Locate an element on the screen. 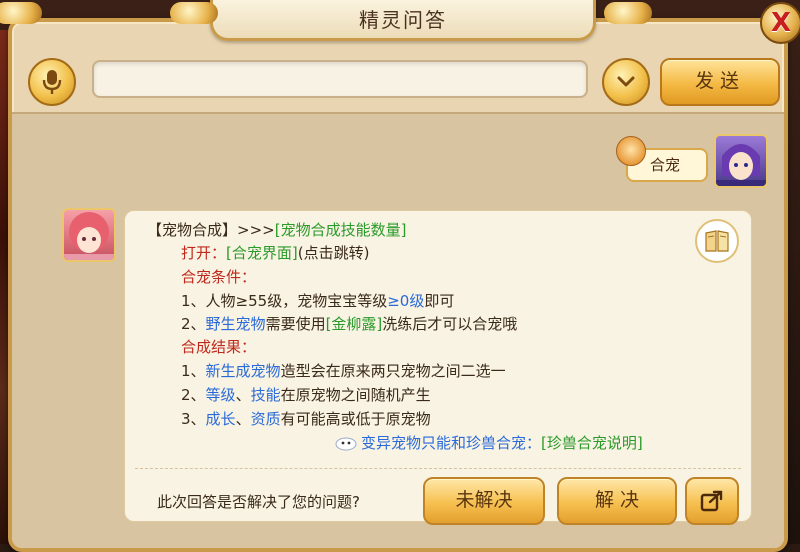 This screenshot has width=800, height=552. npc-portrait-icon is located at coordinates (89, 236).